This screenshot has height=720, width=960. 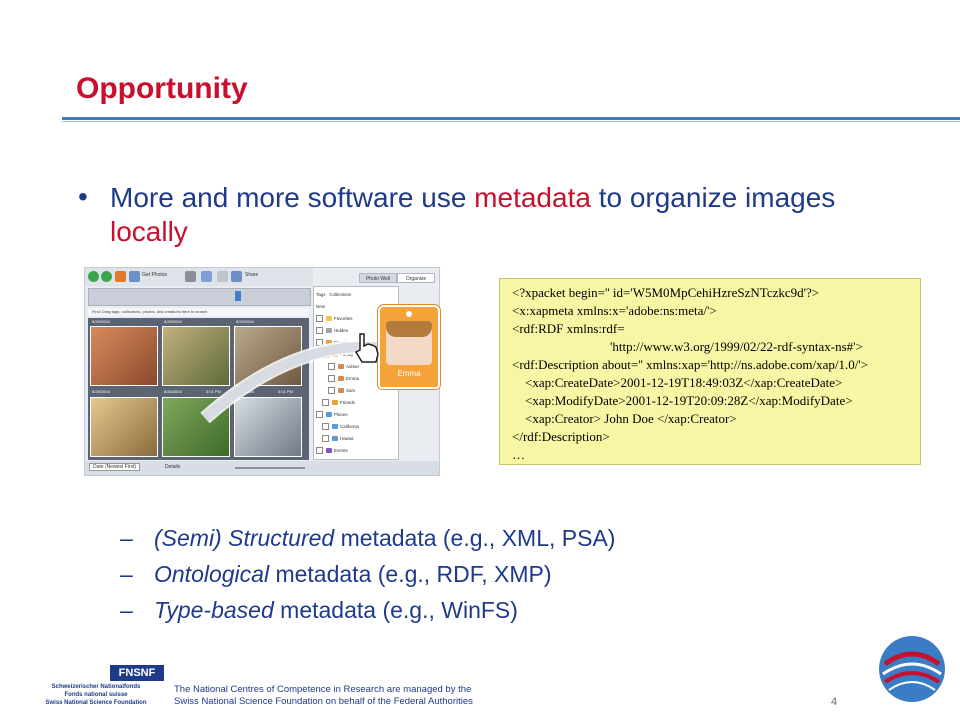 What do you see at coordinates (532, 197) in the screenshot?
I see `highlight-metadata: metadata` at bounding box center [532, 197].